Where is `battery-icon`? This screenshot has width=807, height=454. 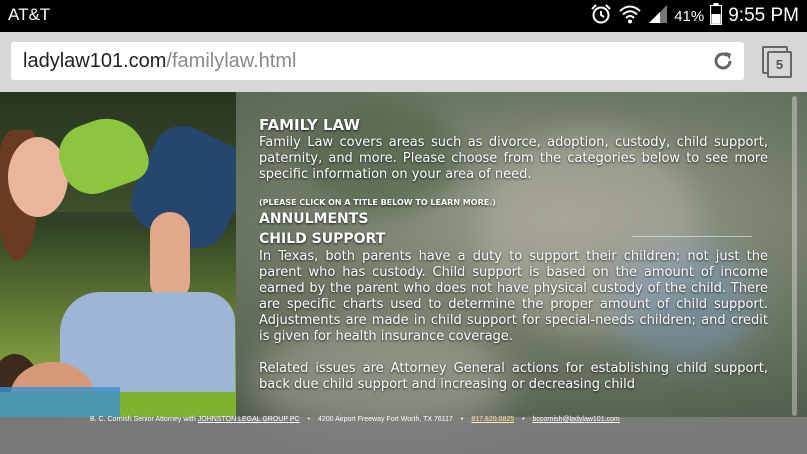 battery-icon is located at coordinates (716, 16).